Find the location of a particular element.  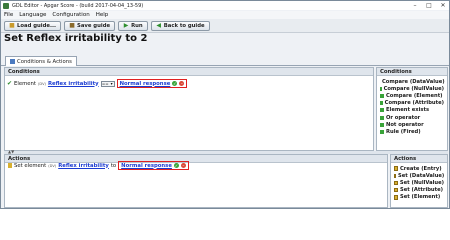

conditions-palette-item-label: Compare (DataValue) is located at coordinates (413, 81).